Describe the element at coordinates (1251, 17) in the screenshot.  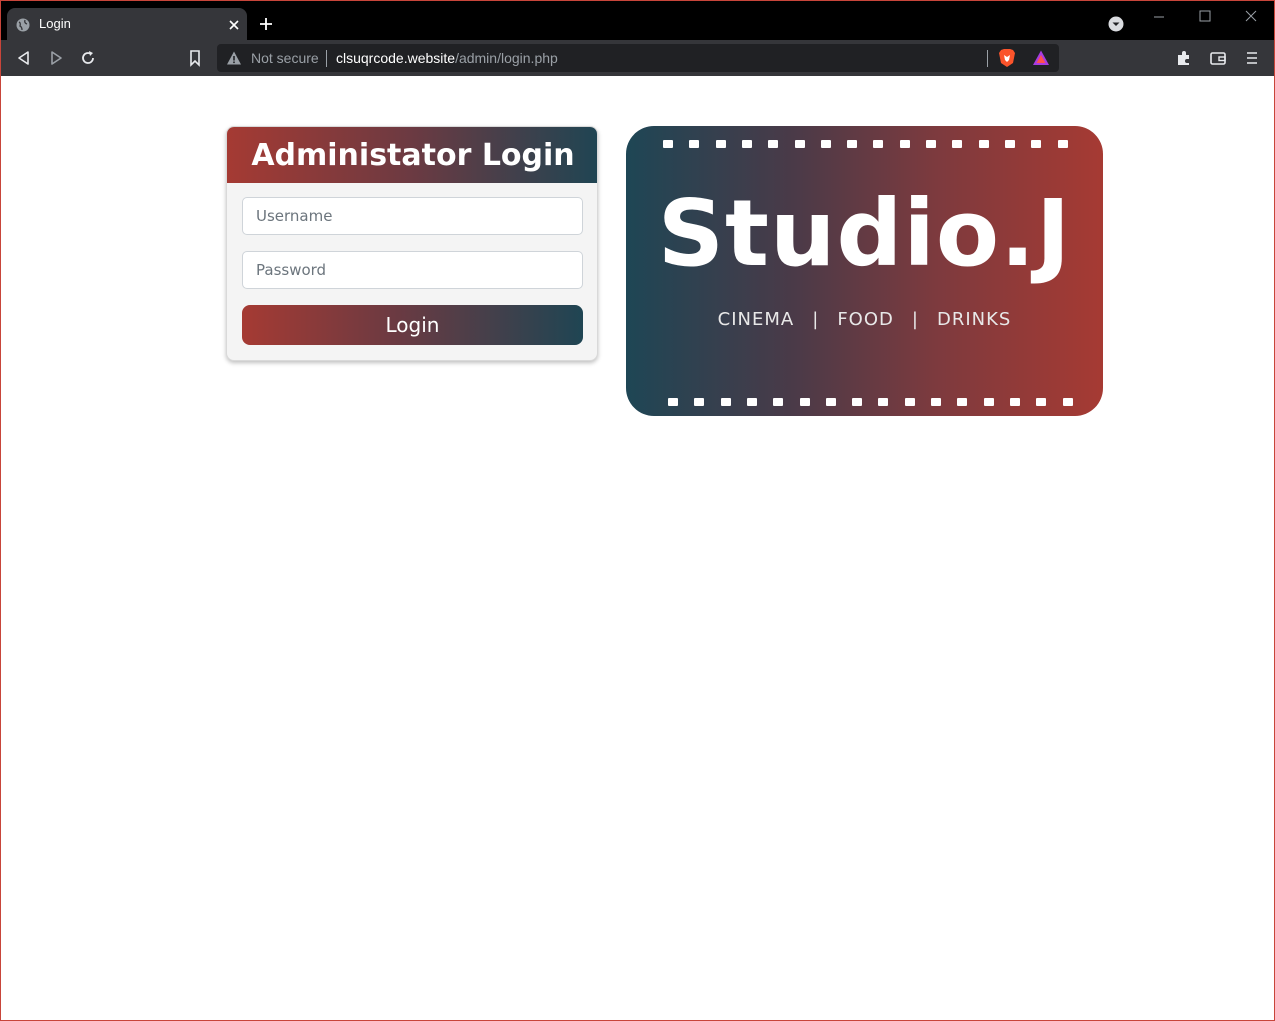
I see `close-window-icon` at that location.